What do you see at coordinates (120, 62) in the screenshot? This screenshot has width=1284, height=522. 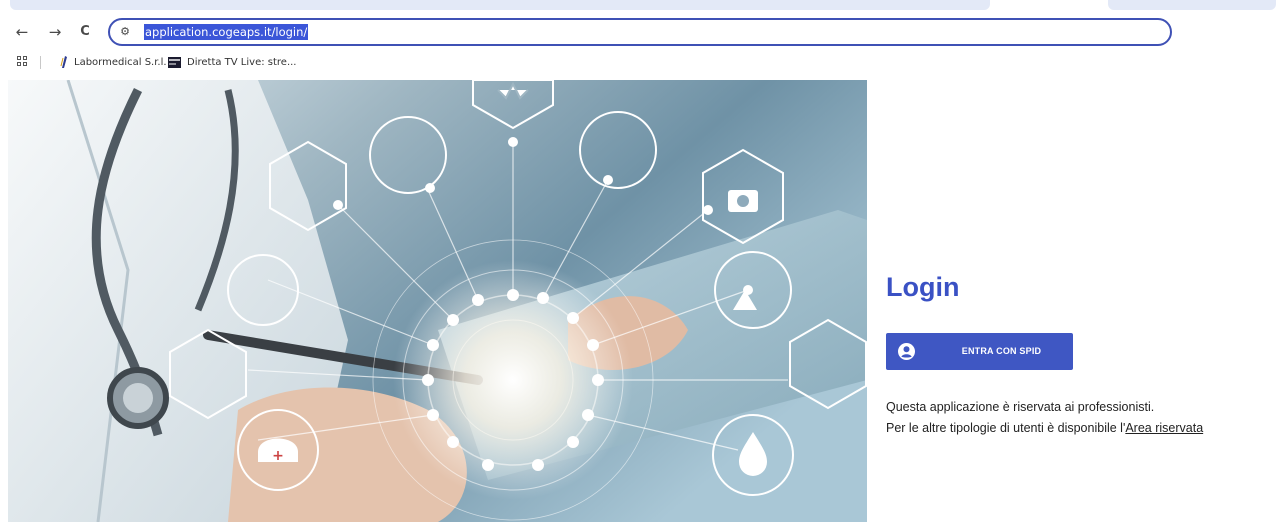 I see `bookmark-label: Labormedical S.r.l.` at bounding box center [120, 62].